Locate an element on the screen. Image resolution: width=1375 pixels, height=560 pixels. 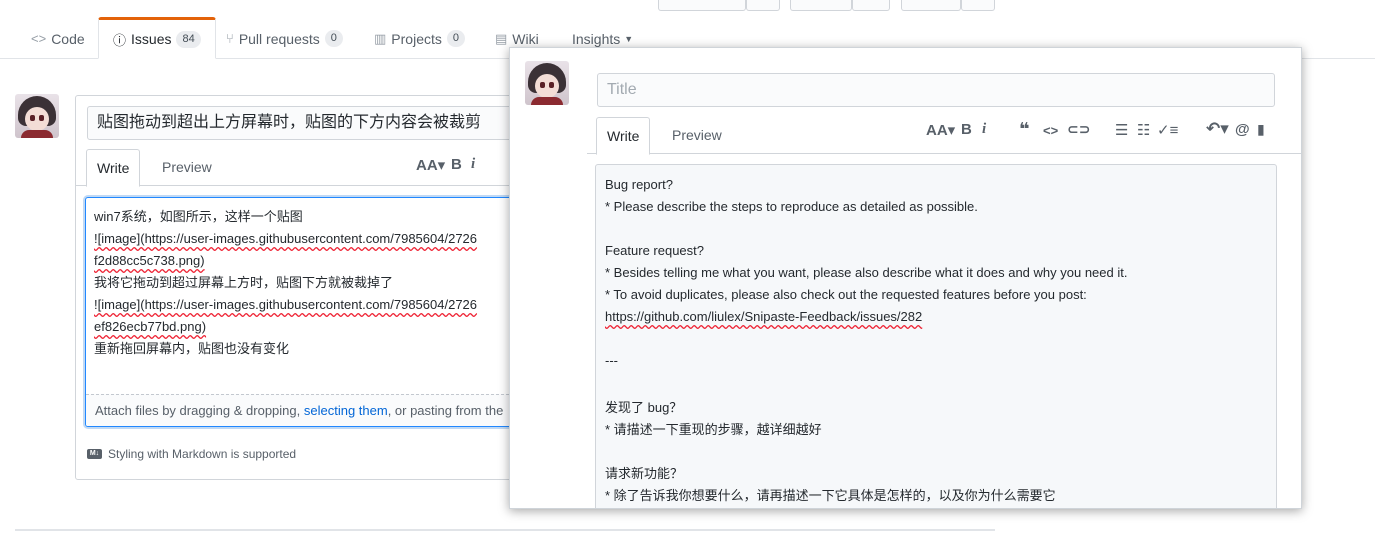
issues-counter: 84 is located at coordinates (188, 39).